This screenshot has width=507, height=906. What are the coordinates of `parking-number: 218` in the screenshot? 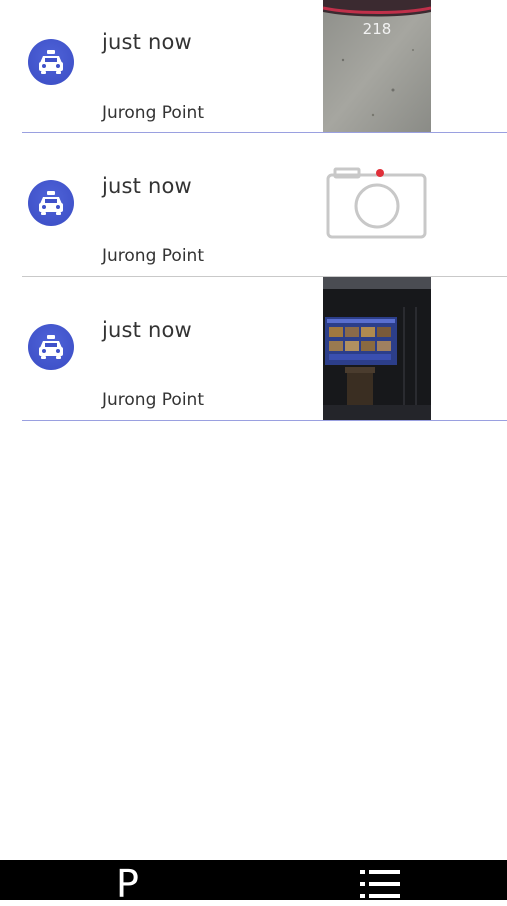 It's located at (377, 29).